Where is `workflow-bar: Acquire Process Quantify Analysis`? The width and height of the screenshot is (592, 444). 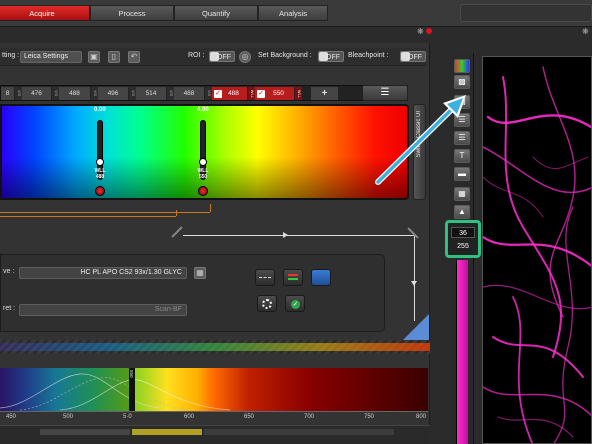 workflow-bar: Acquire Process Quantify Analysis is located at coordinates (296, 13).